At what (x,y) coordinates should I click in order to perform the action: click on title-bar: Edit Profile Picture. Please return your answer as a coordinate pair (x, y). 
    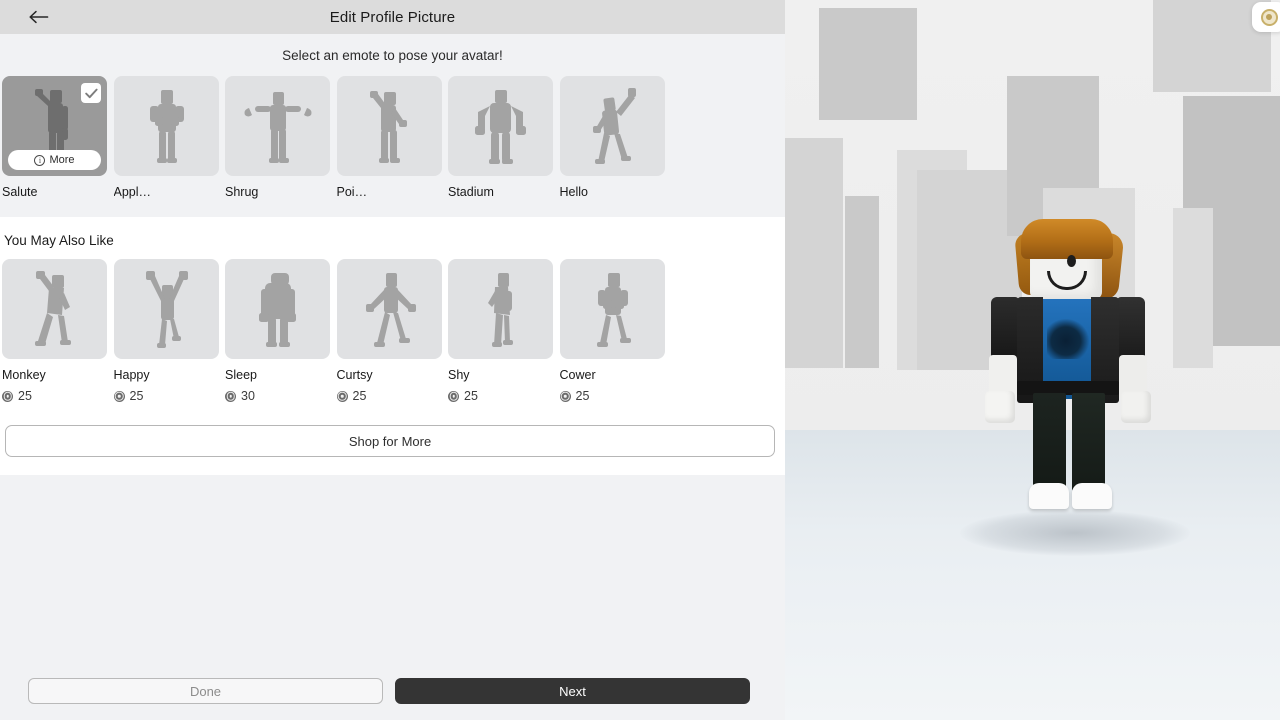
    Looking at the image, I should click on (392, 17).